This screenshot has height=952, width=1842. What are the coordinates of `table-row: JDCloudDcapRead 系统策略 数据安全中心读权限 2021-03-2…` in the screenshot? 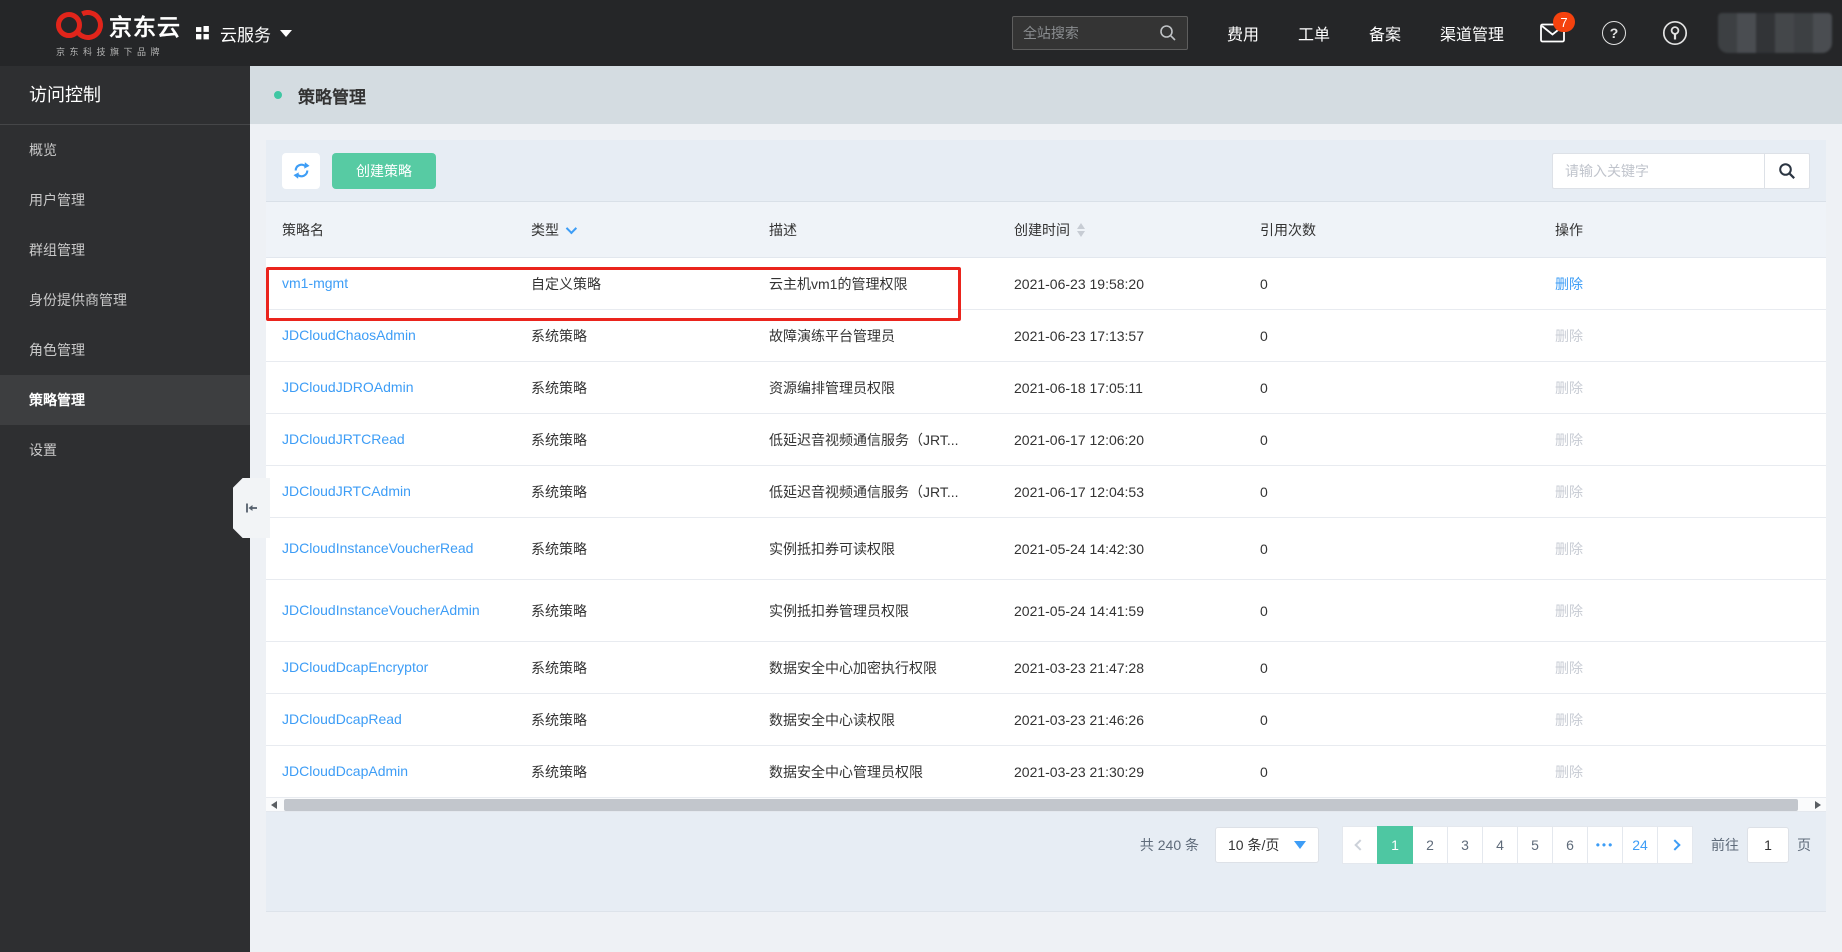 It's located at (1046, 720).